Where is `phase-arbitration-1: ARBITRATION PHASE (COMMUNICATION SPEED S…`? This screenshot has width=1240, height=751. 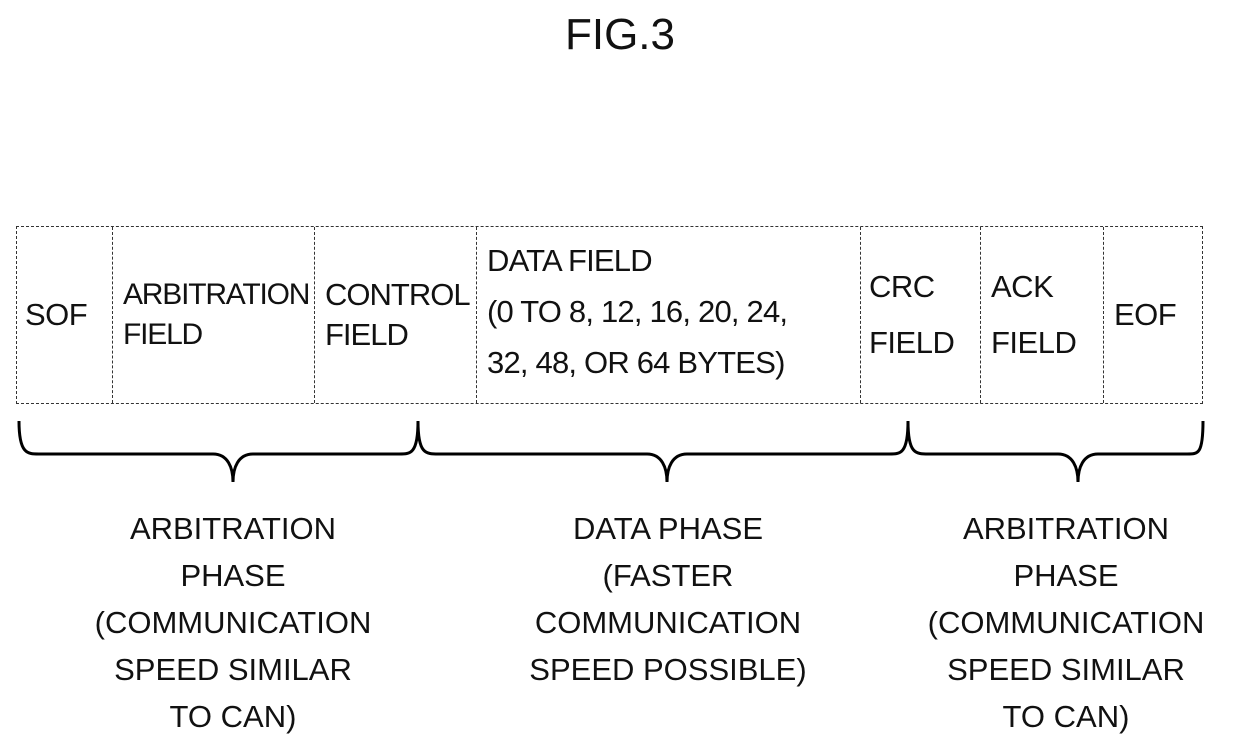 phase-arbitration-1: ARBITRATION PHASE (COMMUNICATION SPEED S… is located at coordinates (233, 622).